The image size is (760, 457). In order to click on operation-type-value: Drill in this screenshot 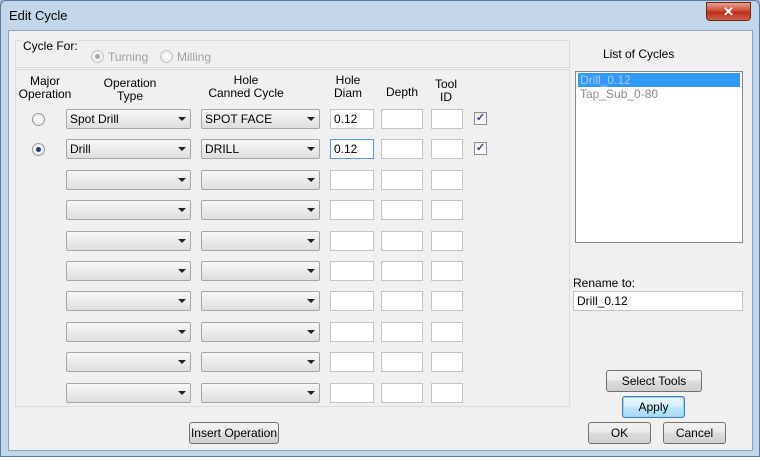, I will do `click(80, 149)`.